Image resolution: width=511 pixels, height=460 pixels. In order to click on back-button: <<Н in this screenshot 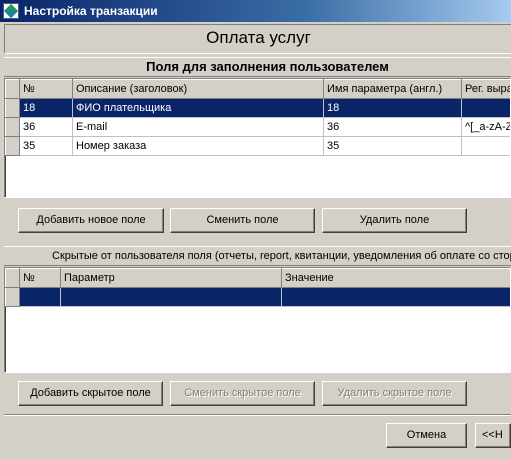, I will do `click(493, 435)`.